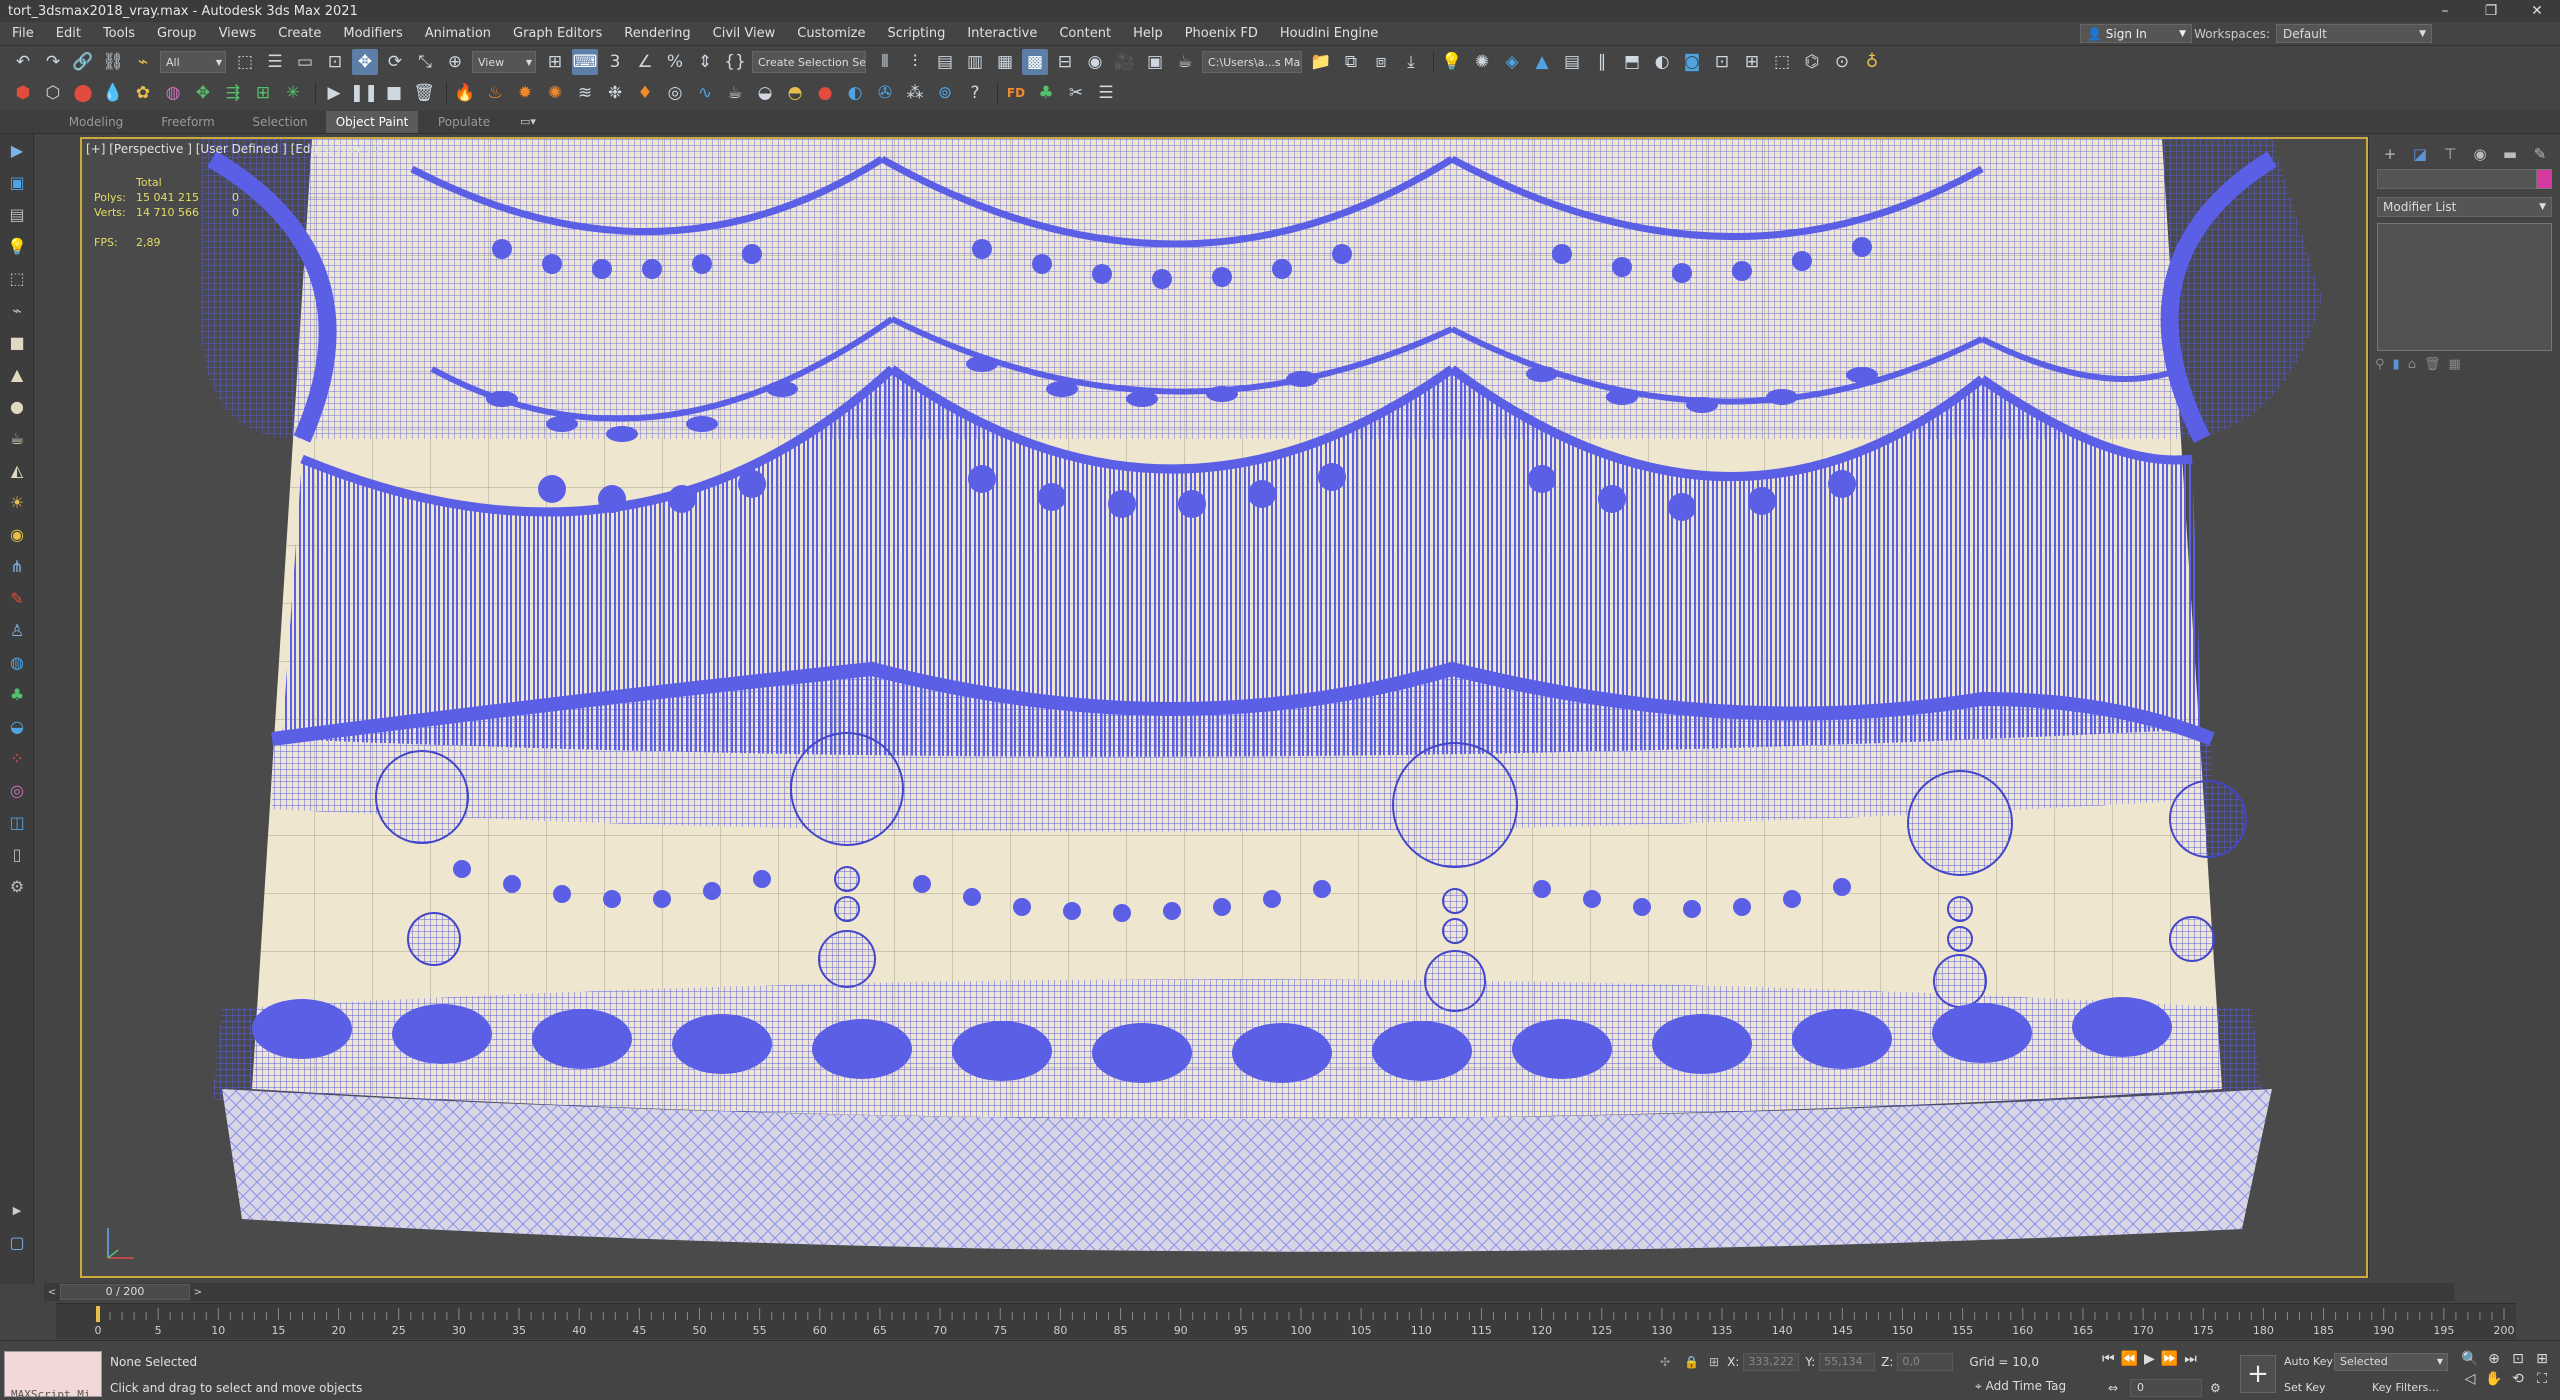 This screenshot has height=1400, width=2560. I want to click on sign-in-dropdown: 👤 Sign In ▼, so click(2136, 33).